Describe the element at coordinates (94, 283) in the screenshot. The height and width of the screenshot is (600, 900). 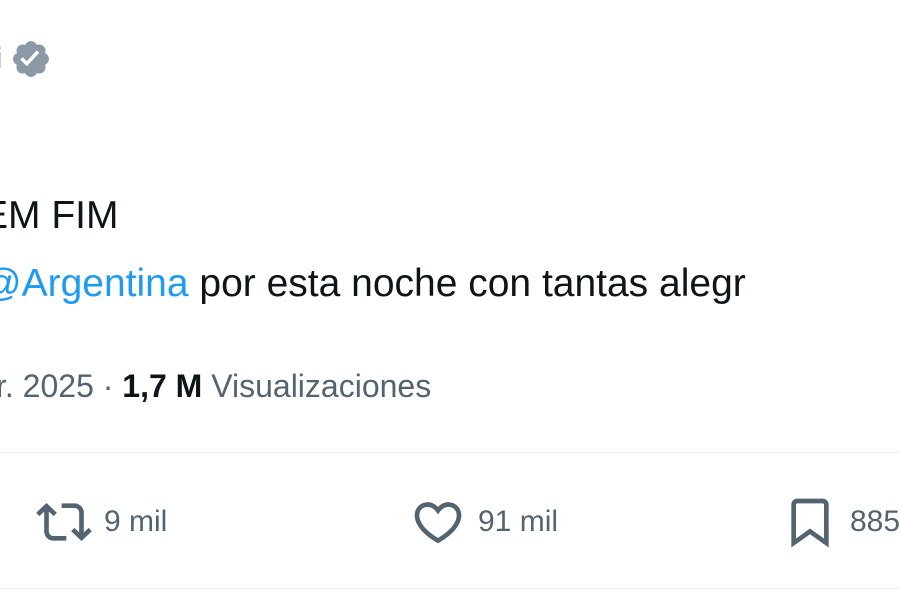
I see `mention-link: @Argentina` at that location.